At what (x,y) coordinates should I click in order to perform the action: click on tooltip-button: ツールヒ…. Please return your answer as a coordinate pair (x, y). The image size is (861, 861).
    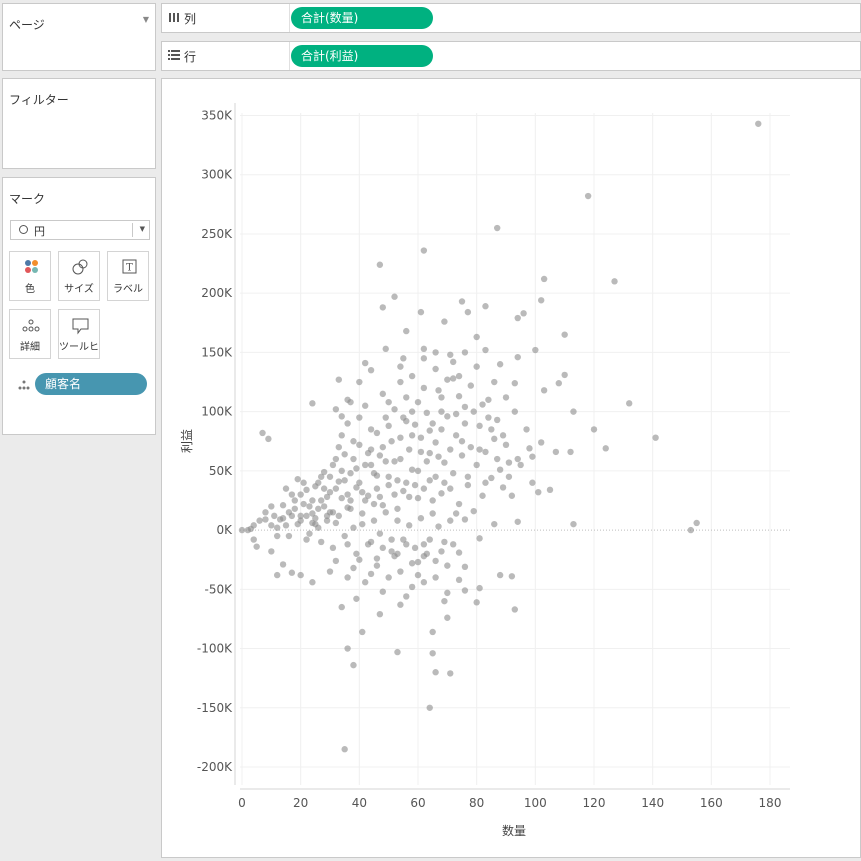
    Looking at the image, I should click on (79, 334).